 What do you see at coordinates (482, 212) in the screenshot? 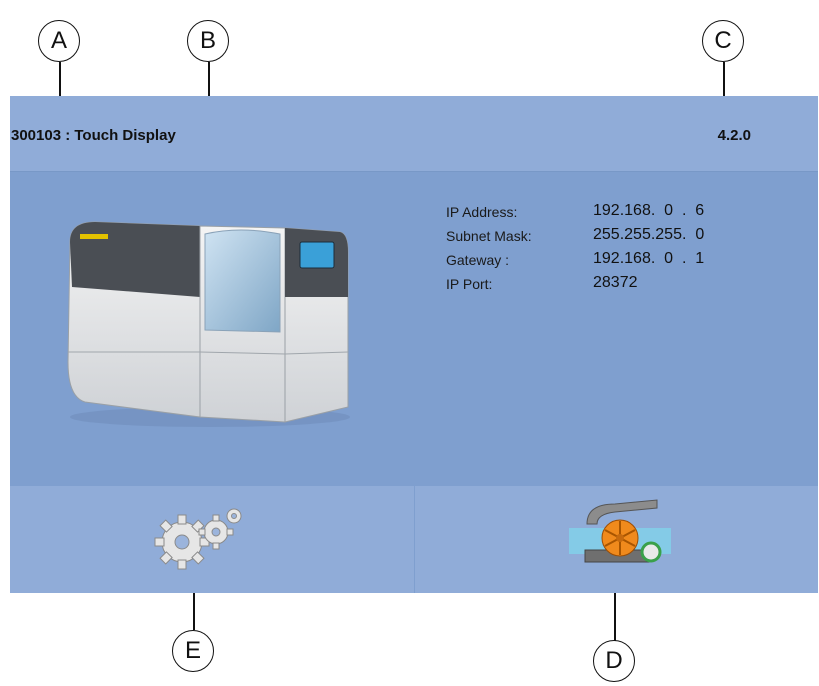
I see `ip-address-label: IP Address:` at bounding box center [482, 212].